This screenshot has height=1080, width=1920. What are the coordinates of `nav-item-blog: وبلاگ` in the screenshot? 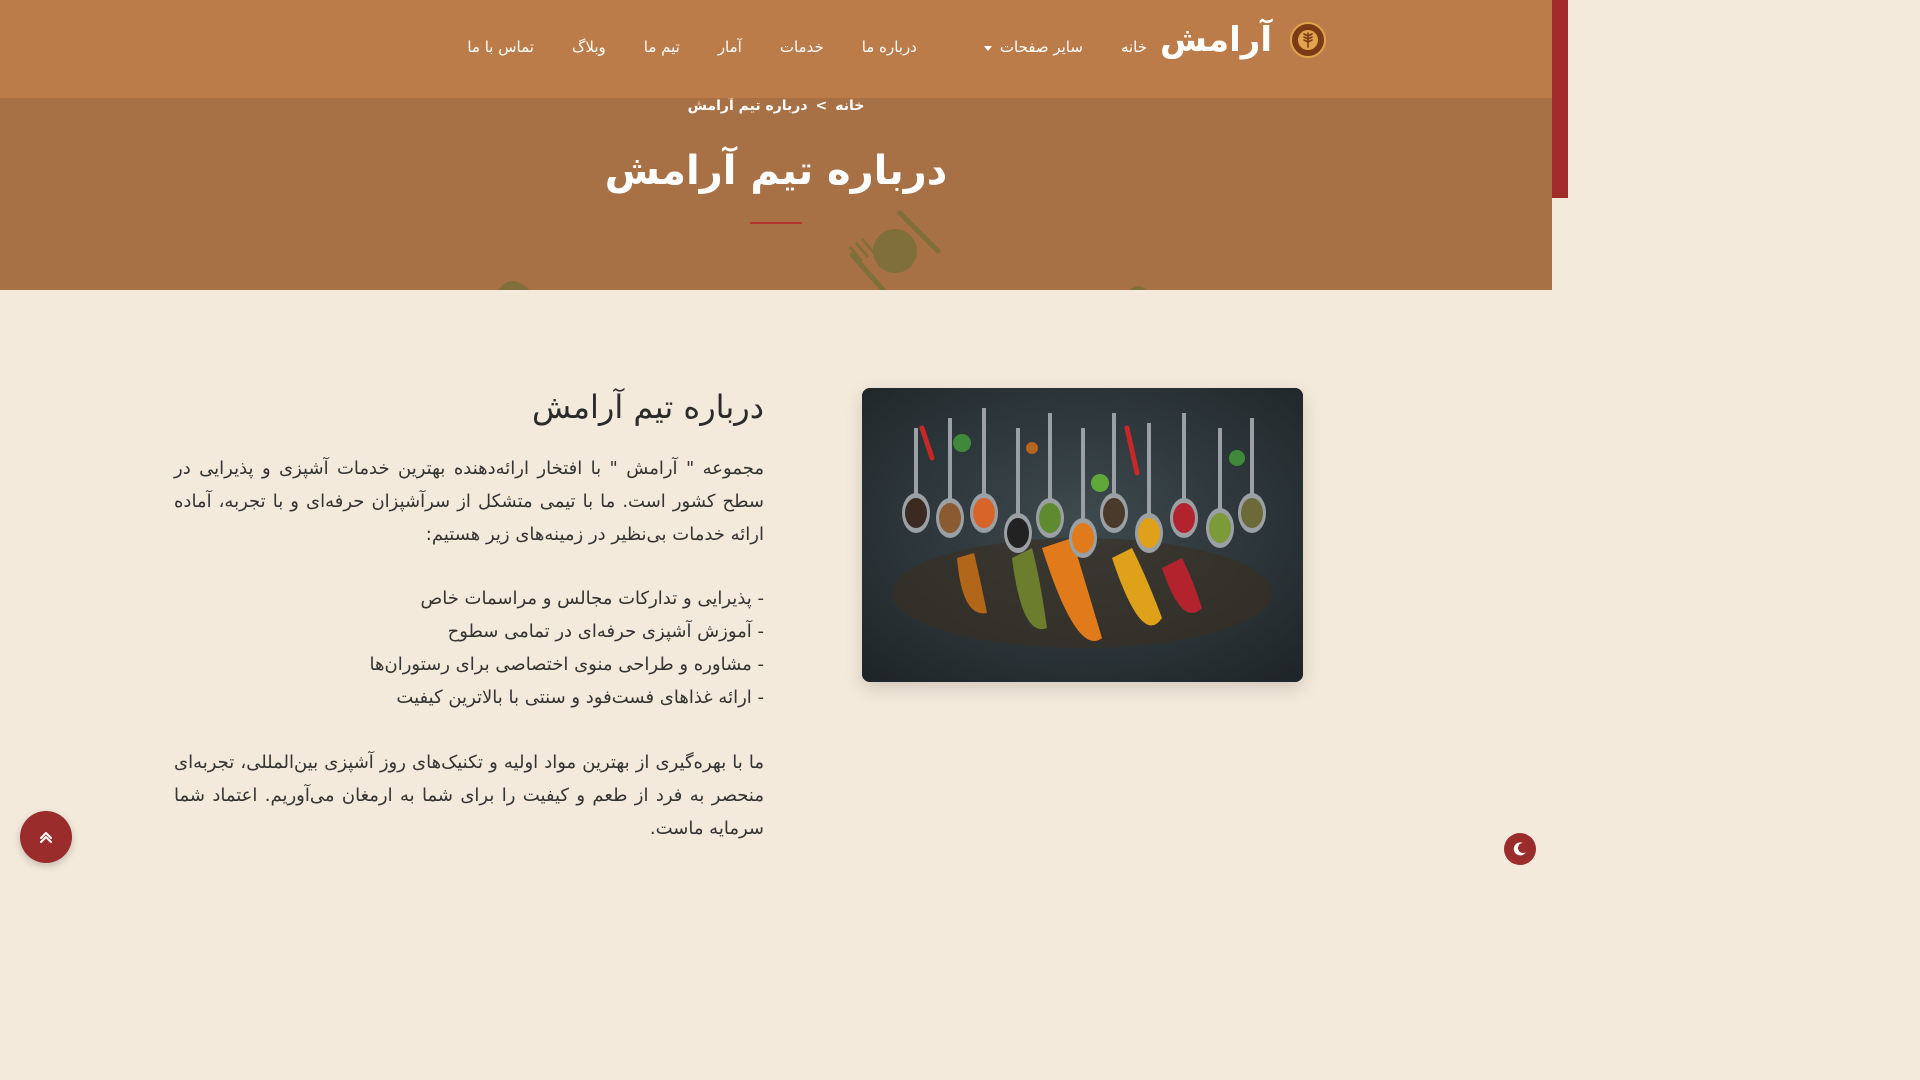 It's located at (589, 47).